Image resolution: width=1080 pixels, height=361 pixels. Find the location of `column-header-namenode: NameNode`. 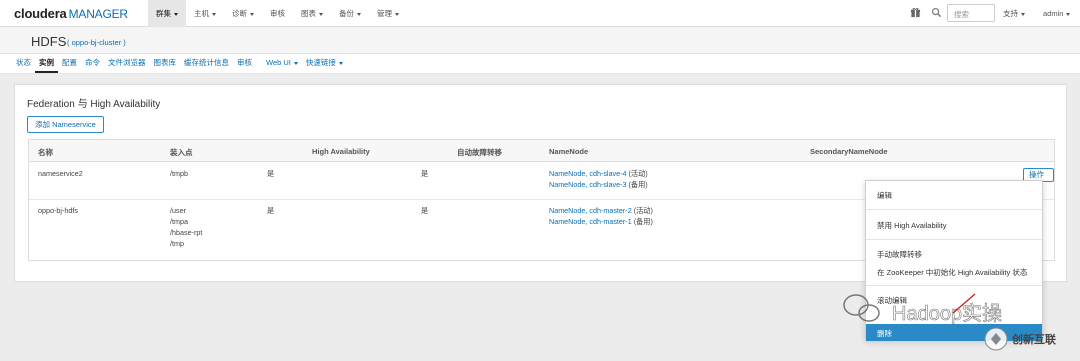

column-header-namenode: NameNode is located at coordinates (569, 151).